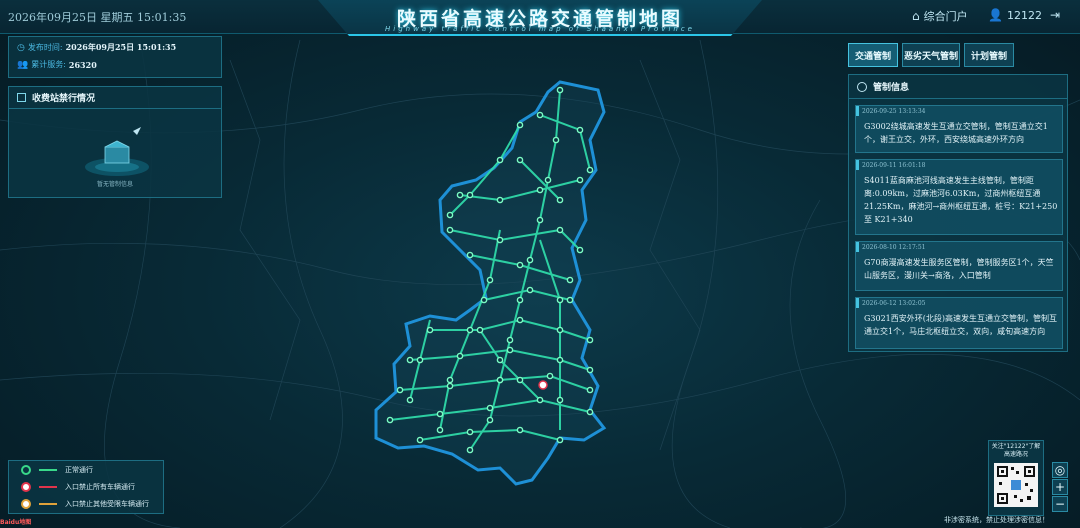 The width and height of the screenshot is (1080, 528). What do you see at coordinates (931, 55) in the screenshot?
I see `tab-weather-control: 恶劣天气管制` at bounding box center [931, 55].